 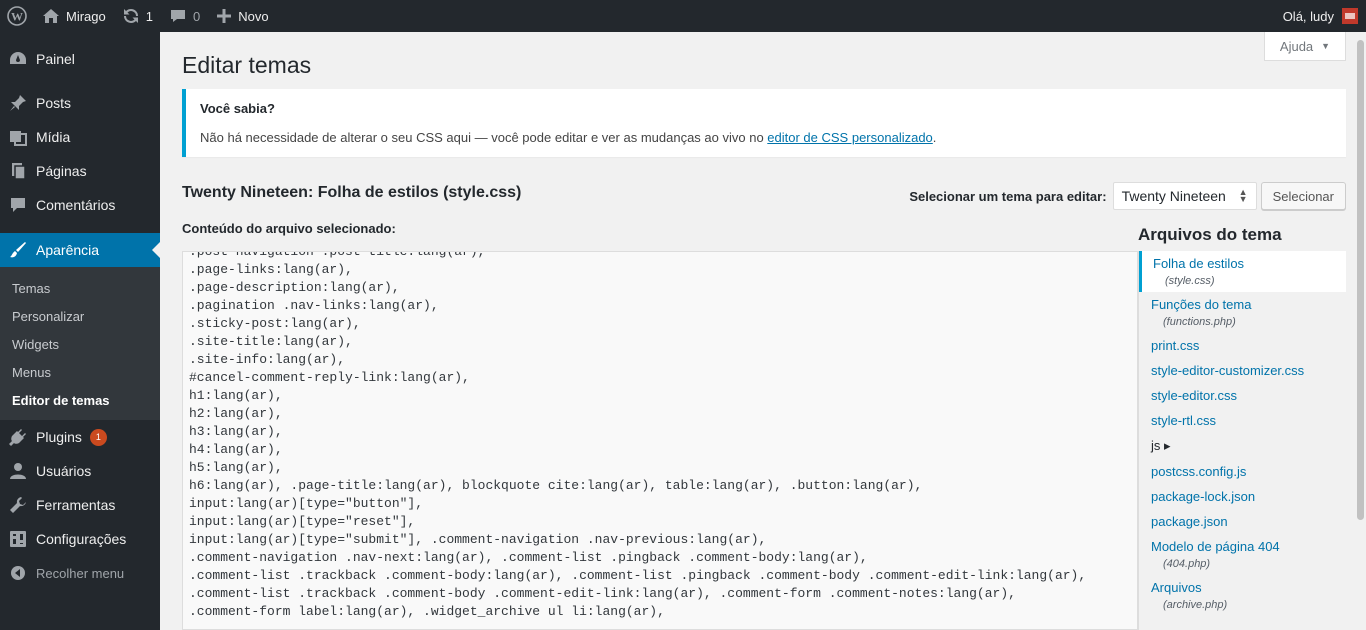 I want to click on collapse-menu-button: Recolher menu, so click(x=80, y=573).